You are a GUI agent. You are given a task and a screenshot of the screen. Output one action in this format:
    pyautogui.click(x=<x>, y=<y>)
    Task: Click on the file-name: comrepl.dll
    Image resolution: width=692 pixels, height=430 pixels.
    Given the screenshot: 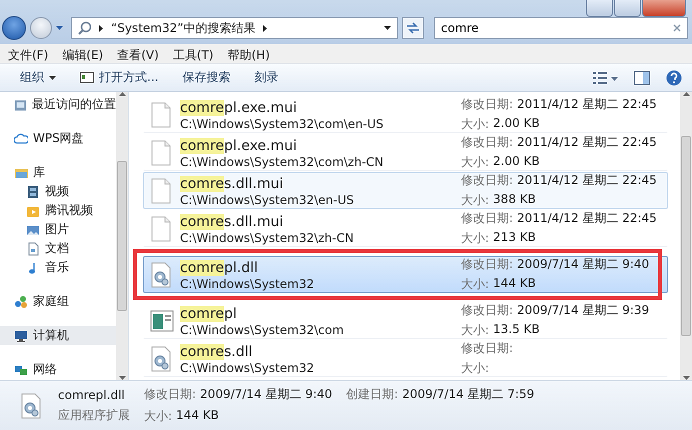 What is the action you would take?
    pyautogui.click(x=92, y=395)
    